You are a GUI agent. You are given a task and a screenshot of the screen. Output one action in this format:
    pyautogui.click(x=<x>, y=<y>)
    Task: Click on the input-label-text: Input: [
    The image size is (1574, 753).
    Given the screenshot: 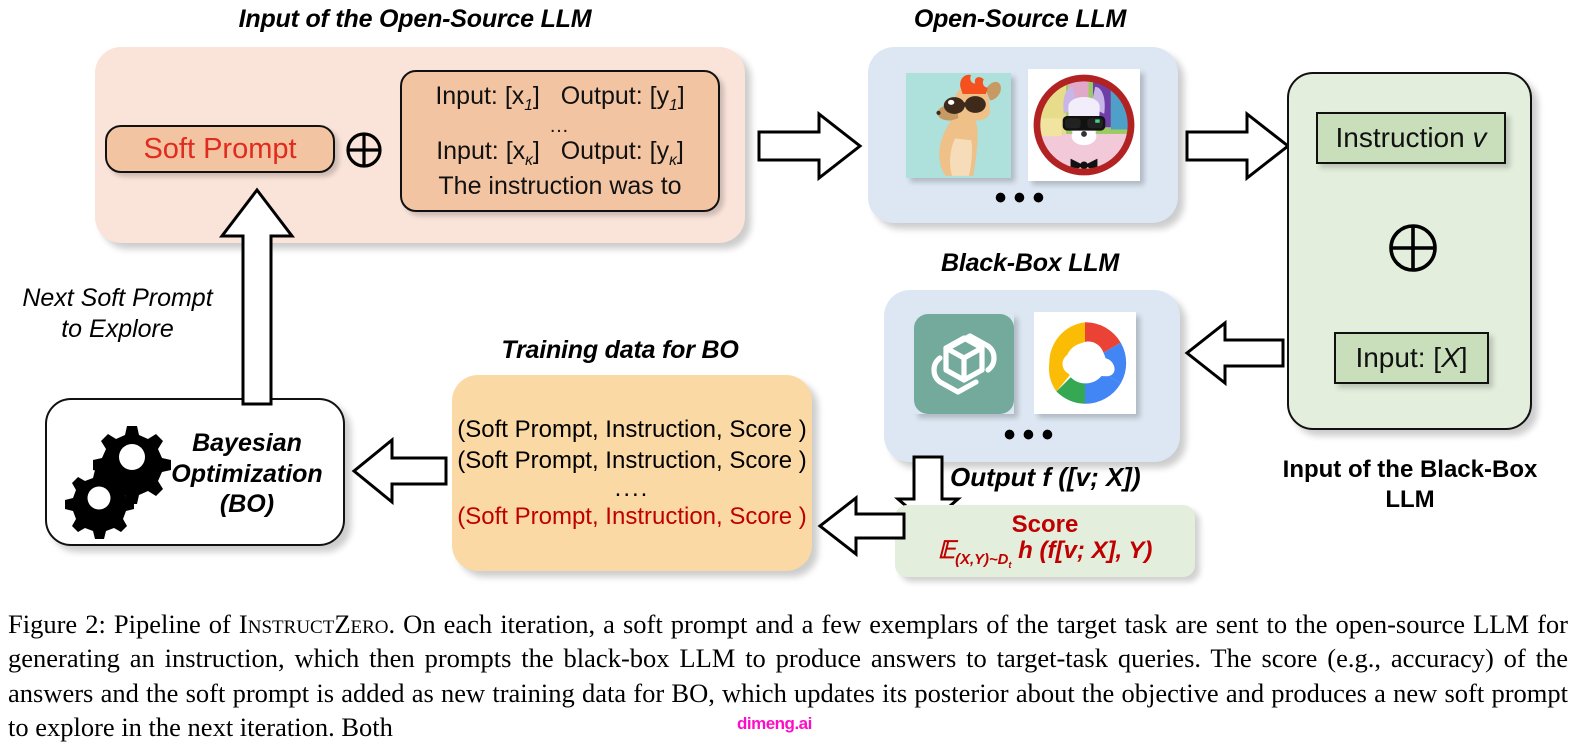 What is the action you would take?
    pyautogui.click(x=1398, y=357)
    